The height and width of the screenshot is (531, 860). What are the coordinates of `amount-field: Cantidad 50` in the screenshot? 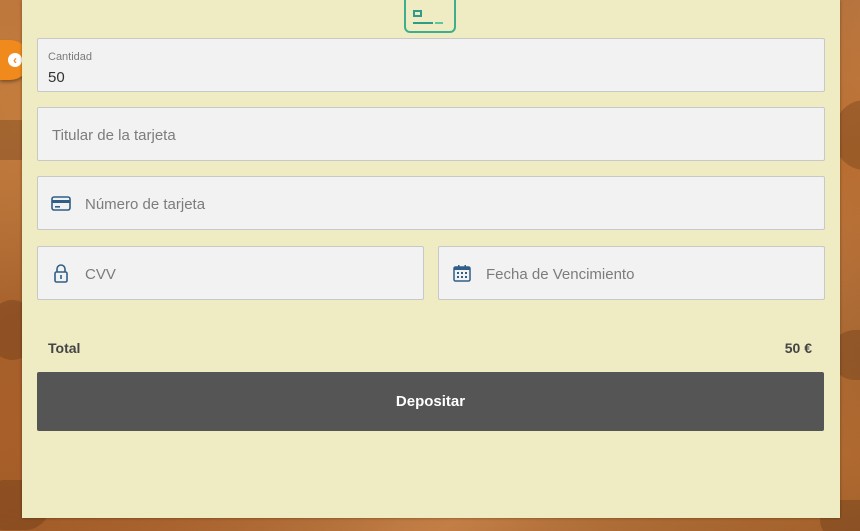 It's located at (431, 65).